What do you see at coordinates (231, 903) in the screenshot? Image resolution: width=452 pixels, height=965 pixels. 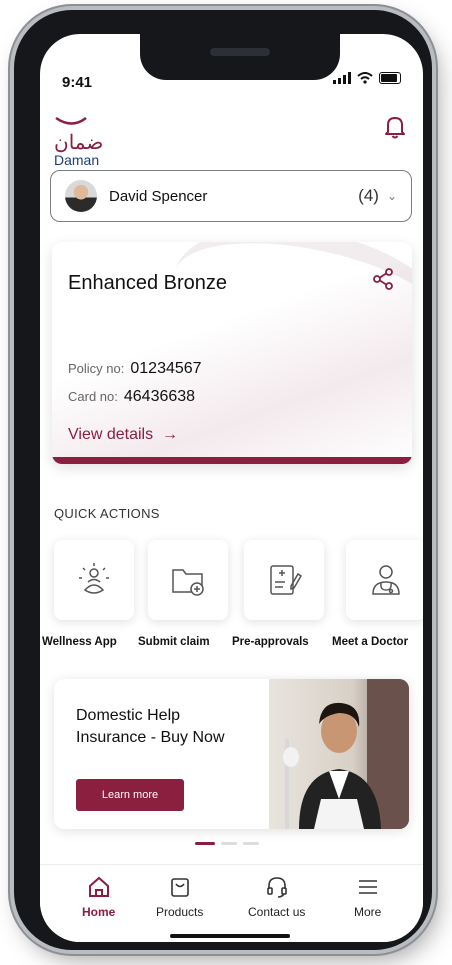 I see `bottom-tab-bar: Home Products Contact us More` at bounding box center [231, 903].